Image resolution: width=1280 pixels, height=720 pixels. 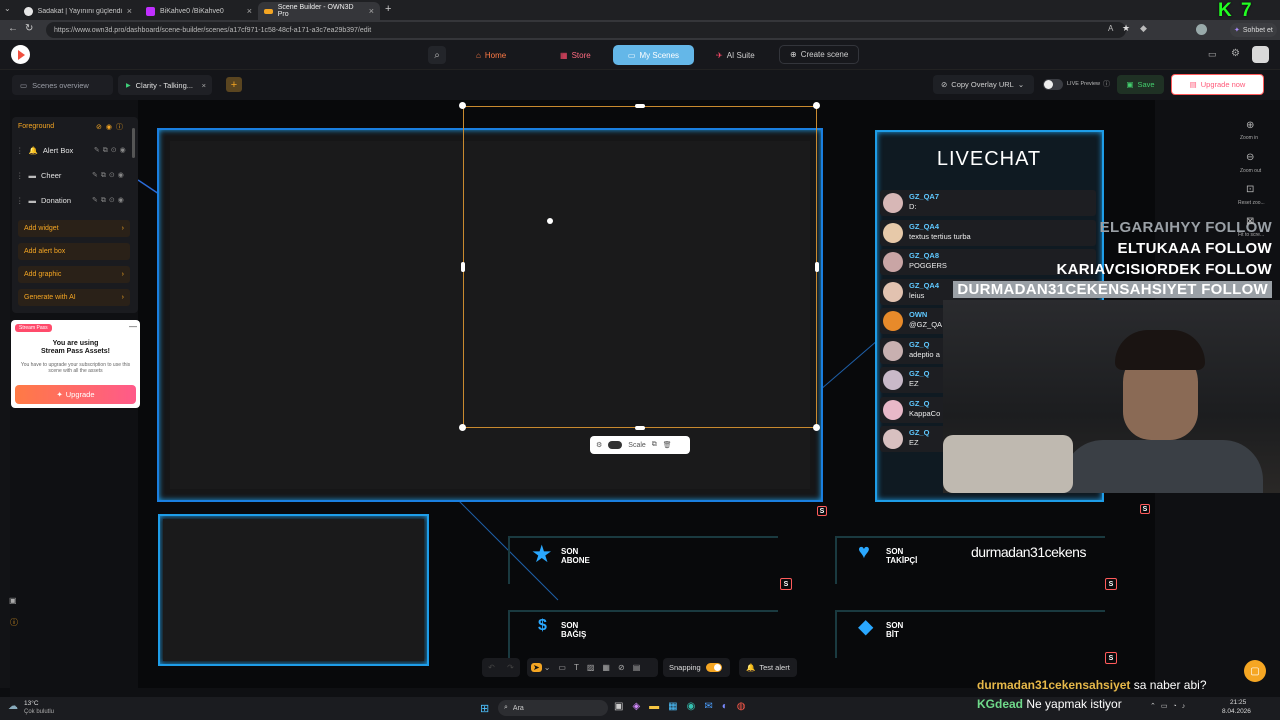 I want to click on link-tool: ⊘, so click(x=621, y=667).